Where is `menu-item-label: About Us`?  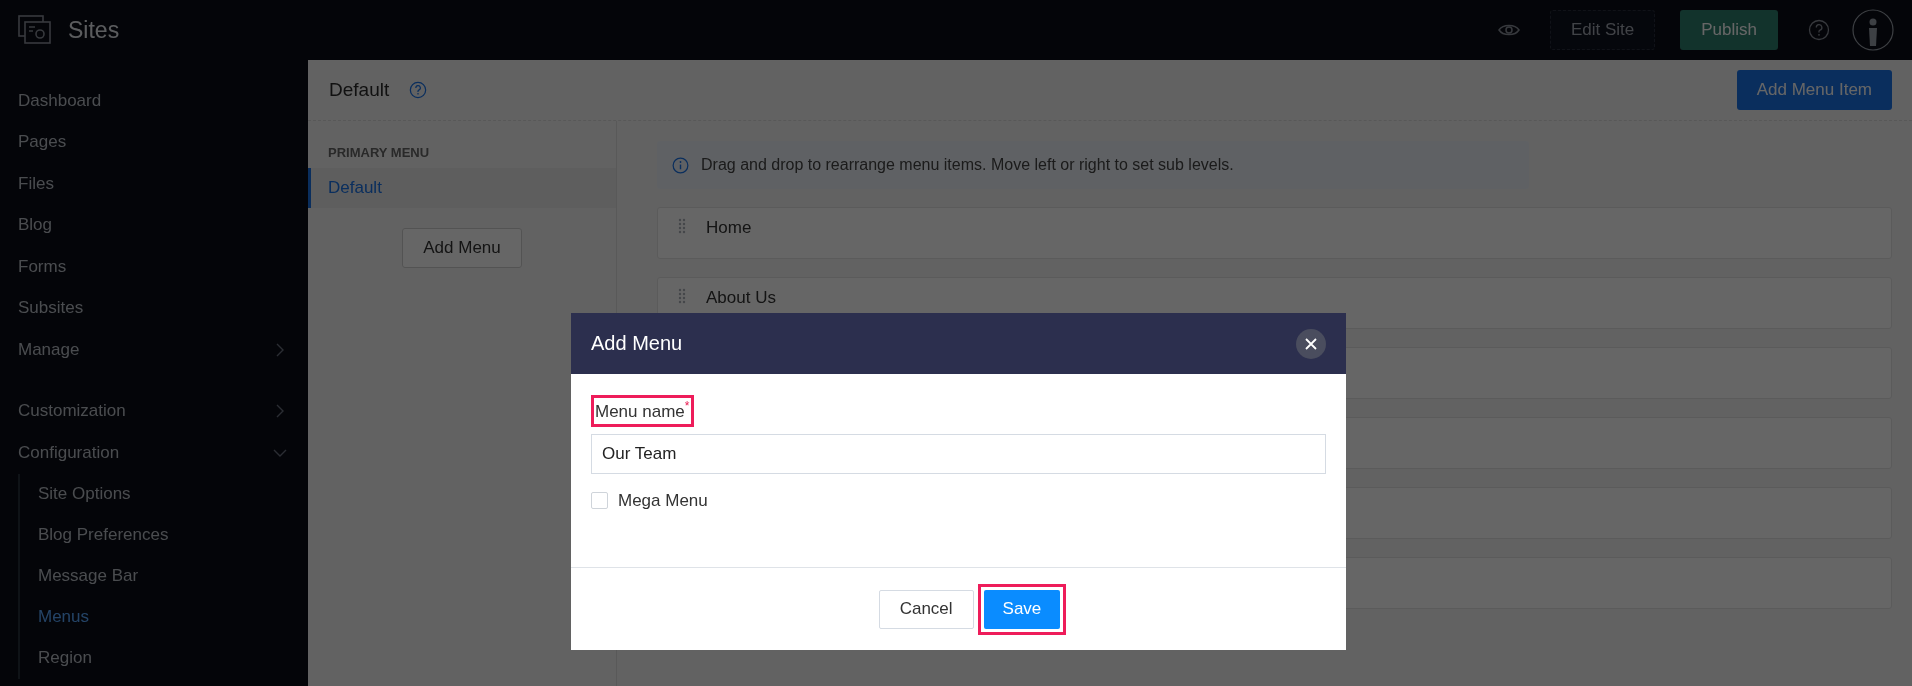 menu-item-label: About Us is located at coordinates (741, 298).